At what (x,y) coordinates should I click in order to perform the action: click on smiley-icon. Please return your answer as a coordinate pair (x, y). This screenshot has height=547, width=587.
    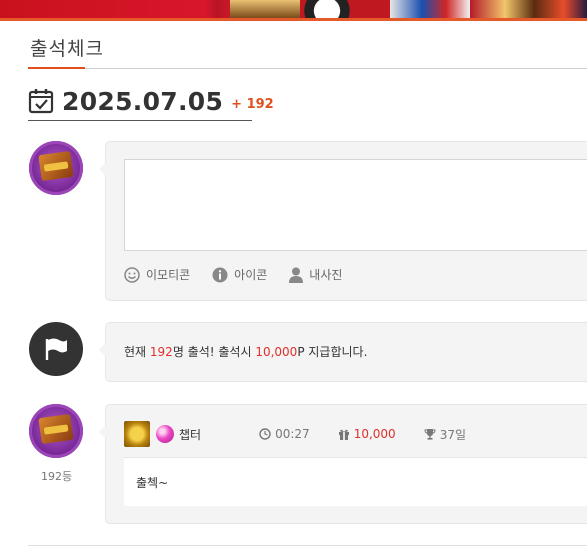
    Looking at the image, I should click on (132, 274).